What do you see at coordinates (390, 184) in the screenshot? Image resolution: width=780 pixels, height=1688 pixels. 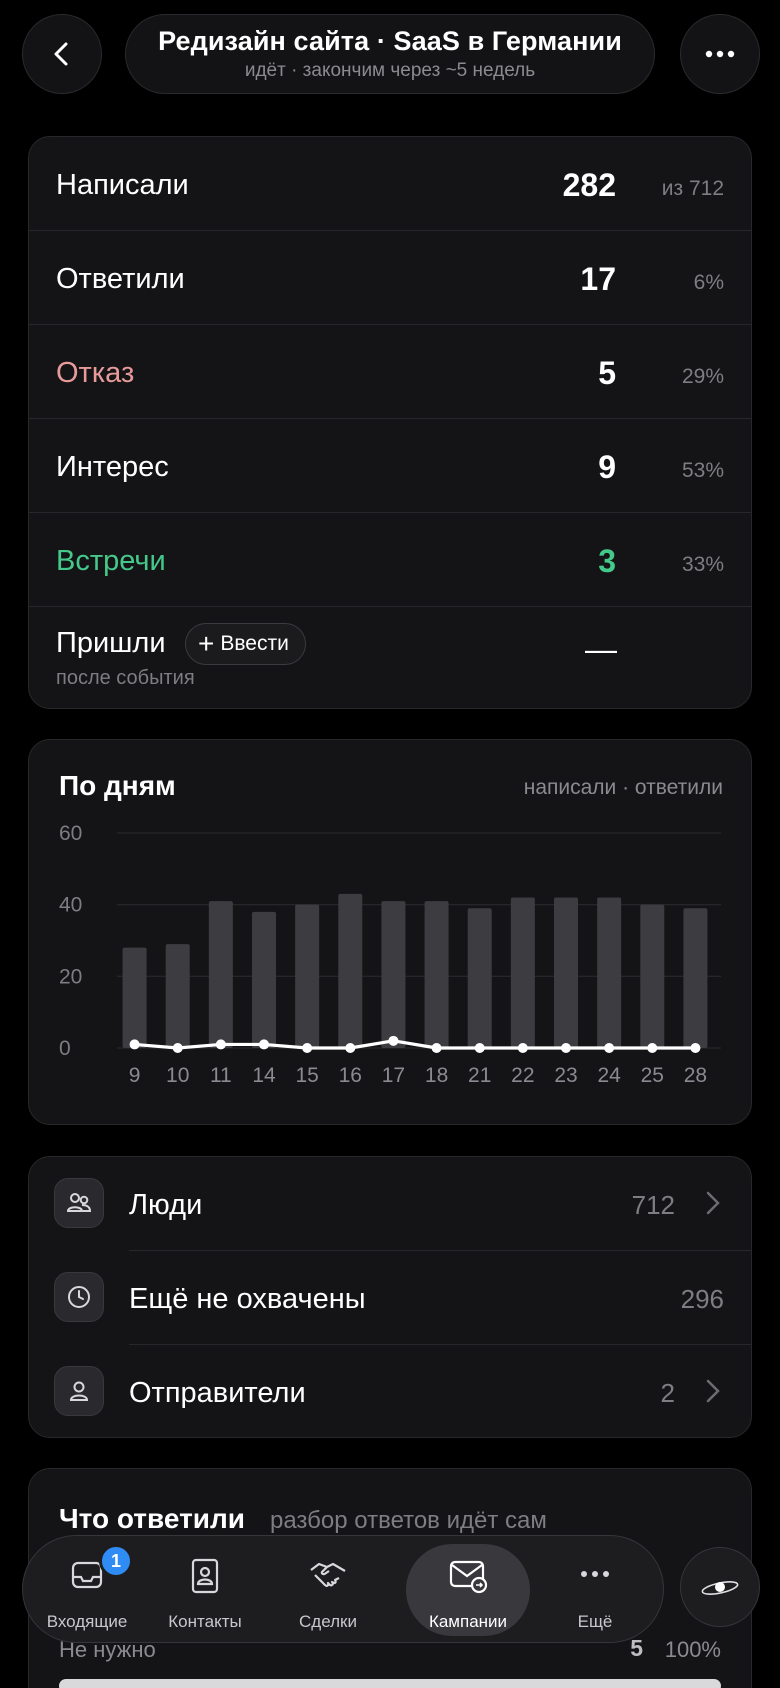 I see `stat-row-written: Написали 282 из 712` at bounding box center [390, 184].